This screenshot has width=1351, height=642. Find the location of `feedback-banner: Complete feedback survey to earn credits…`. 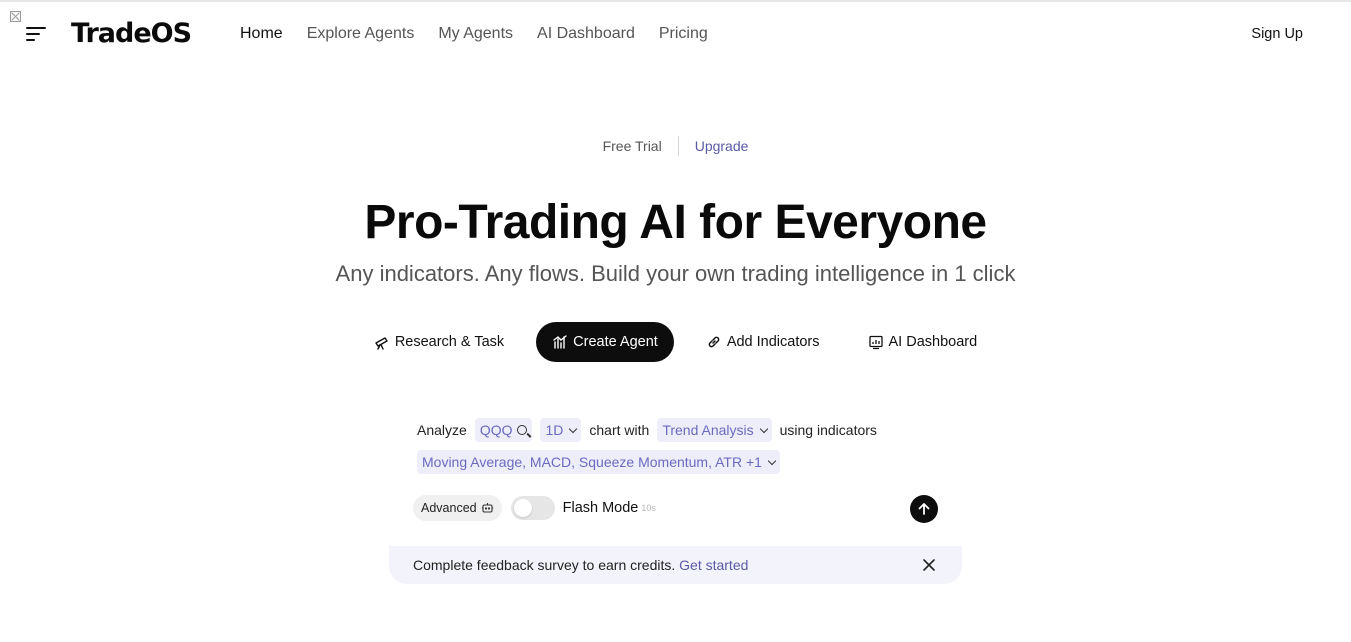

feedback-banner: Complete feedback survey to earn credits… is located at coordinates (675, 565).